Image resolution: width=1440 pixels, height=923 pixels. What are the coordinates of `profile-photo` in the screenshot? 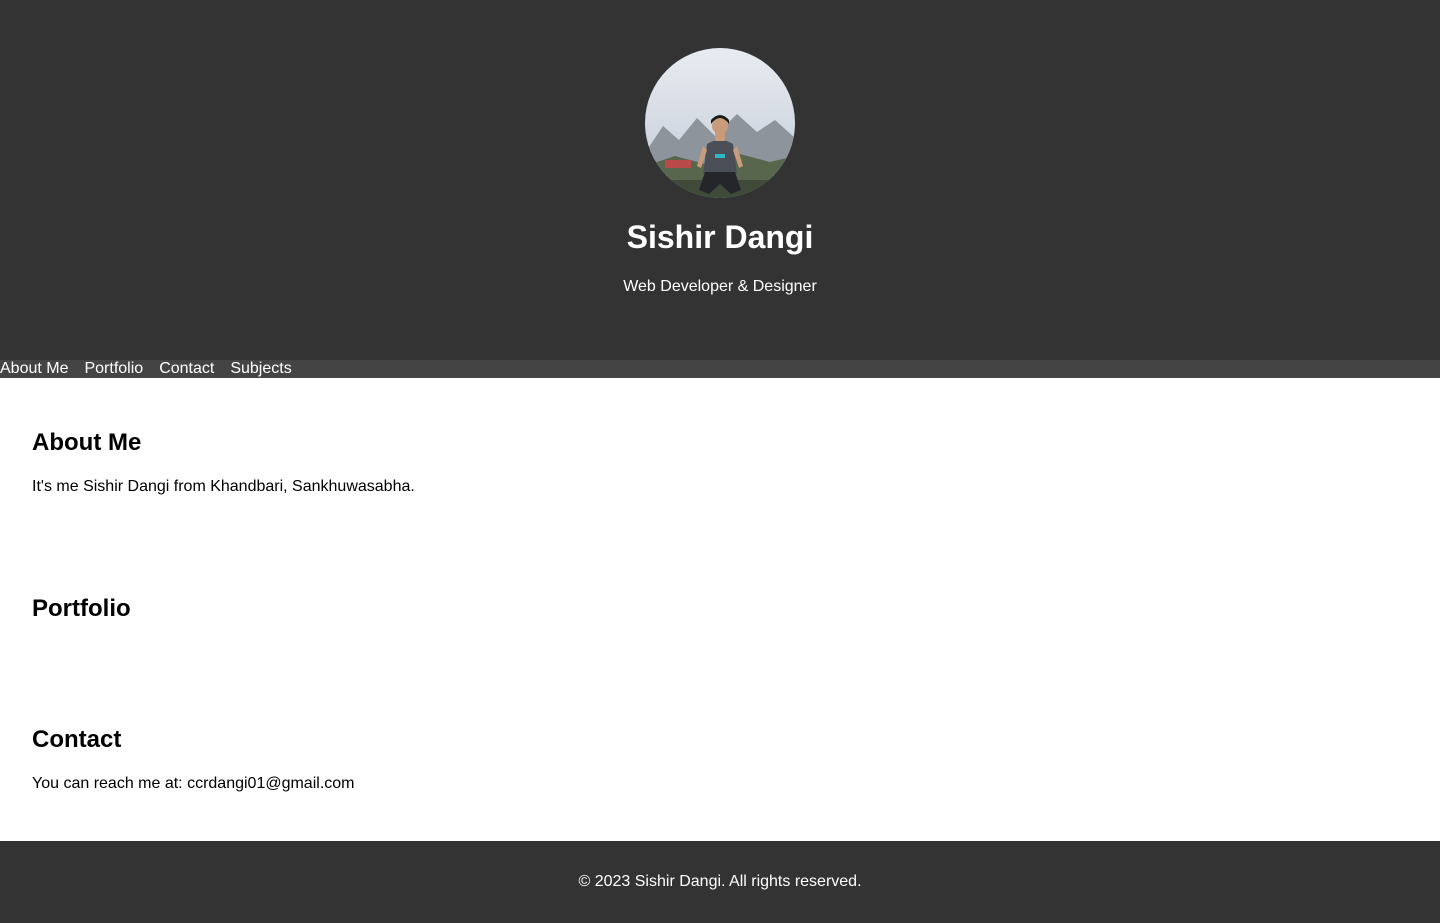 It's located at (720, 123).